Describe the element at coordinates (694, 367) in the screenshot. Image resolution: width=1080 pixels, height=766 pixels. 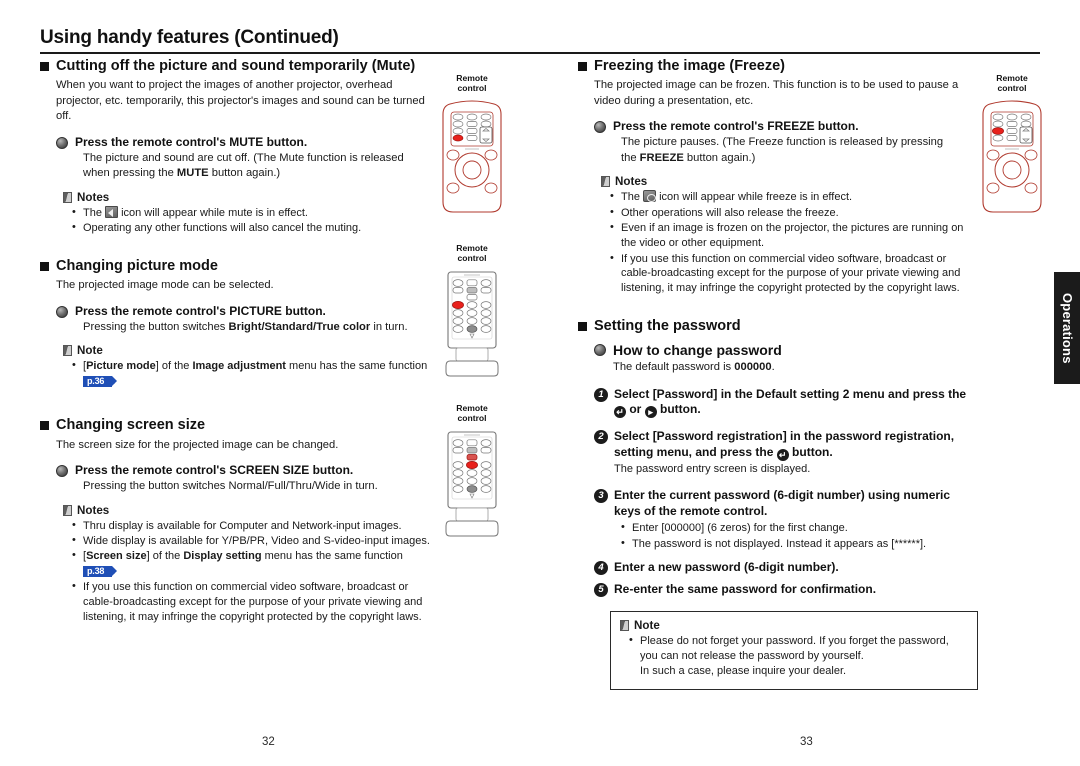
I see `password-default-text: The default password is 000000.` at that location.